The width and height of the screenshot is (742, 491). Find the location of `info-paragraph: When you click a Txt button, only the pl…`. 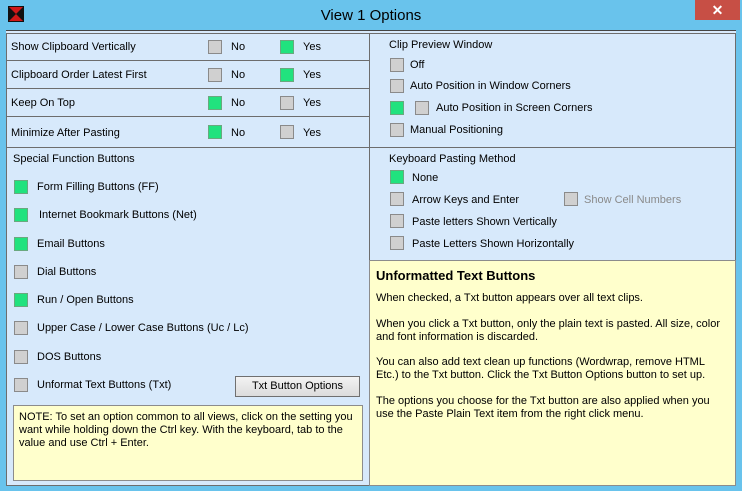

info-paragraph: When you click a Txt button, only the pl… is located at coordinates (548, 330).